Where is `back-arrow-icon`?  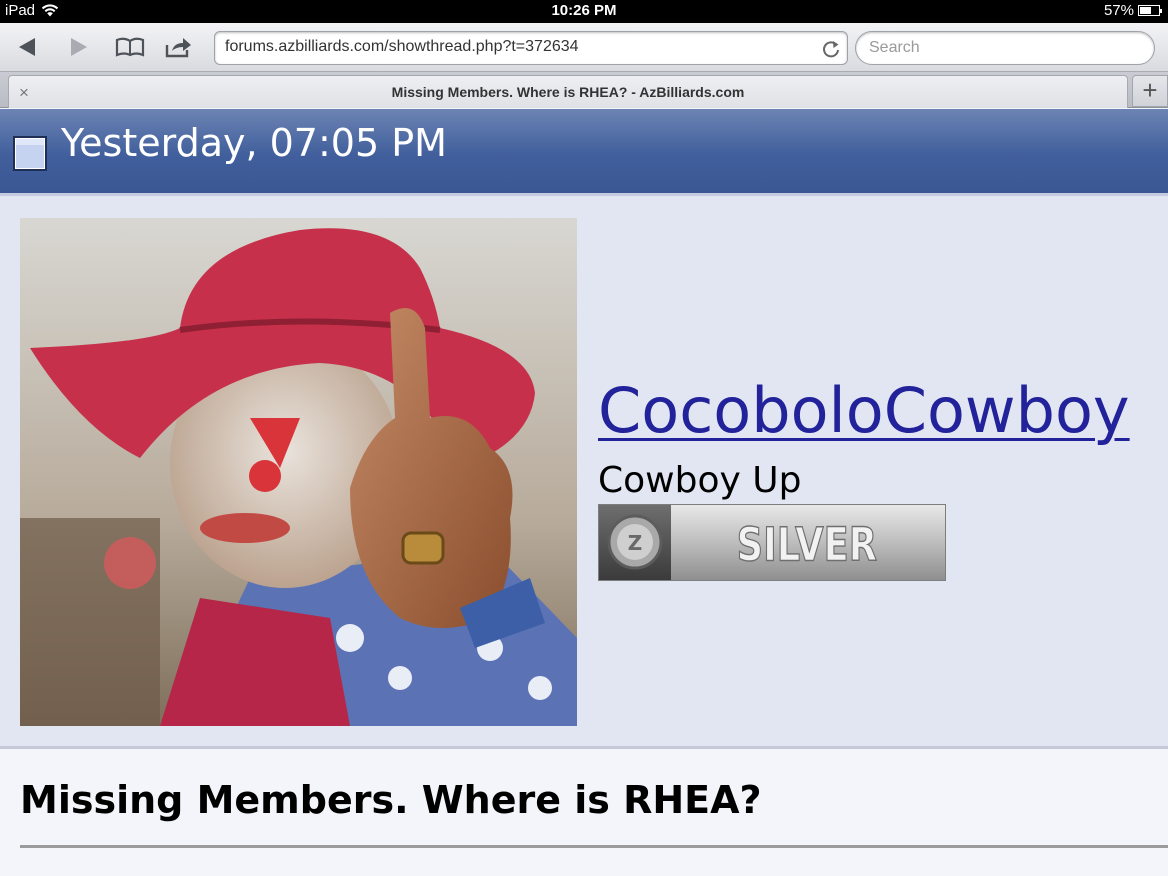
back-arrow-icon is located at coordinates (27, 47).